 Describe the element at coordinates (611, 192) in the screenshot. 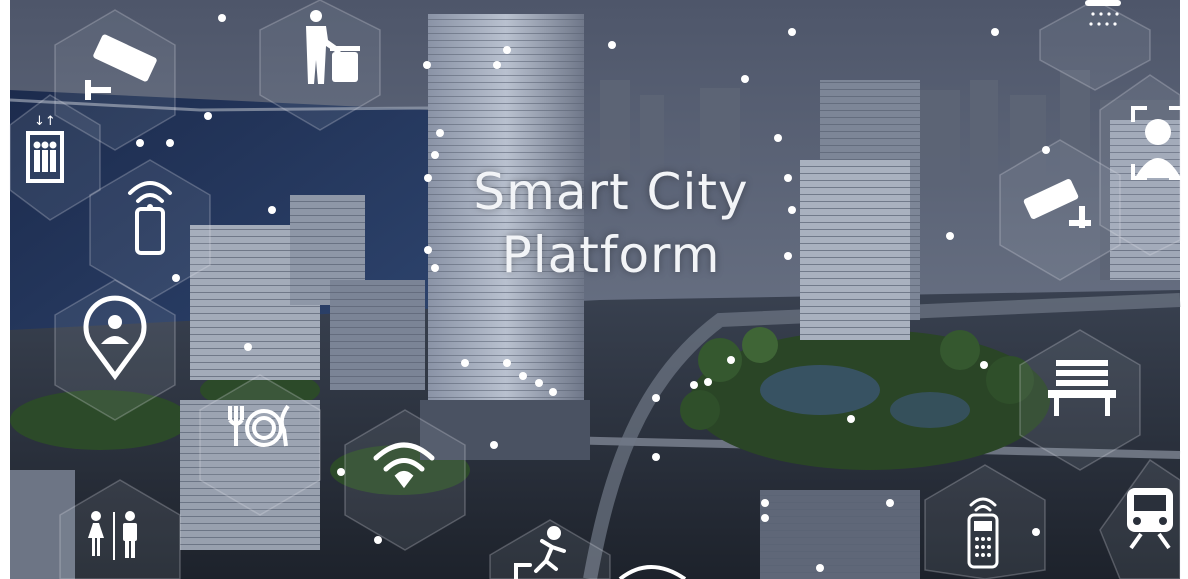

I see `title-line-1: Smart City` at that location.